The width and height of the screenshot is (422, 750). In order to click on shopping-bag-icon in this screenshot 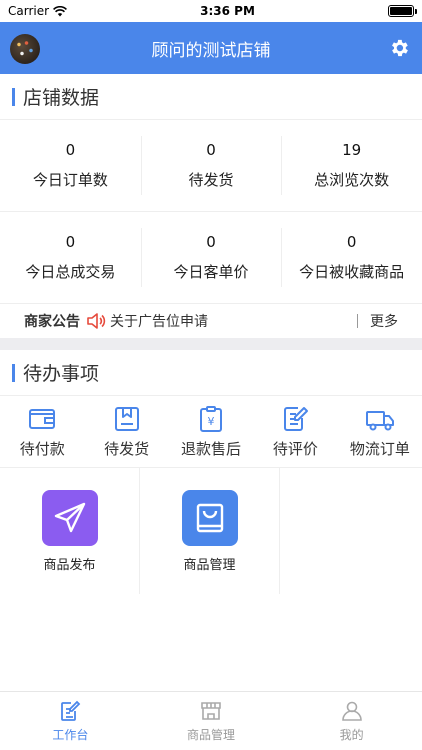, I will do `click(209, 517)`.